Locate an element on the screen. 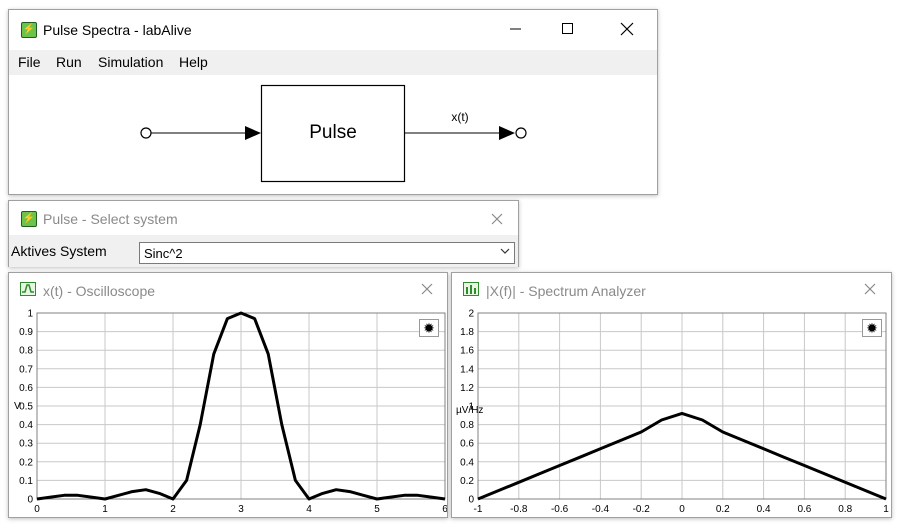  spectrum-y-tick-label: 1 is located at coordinates (471, 407).